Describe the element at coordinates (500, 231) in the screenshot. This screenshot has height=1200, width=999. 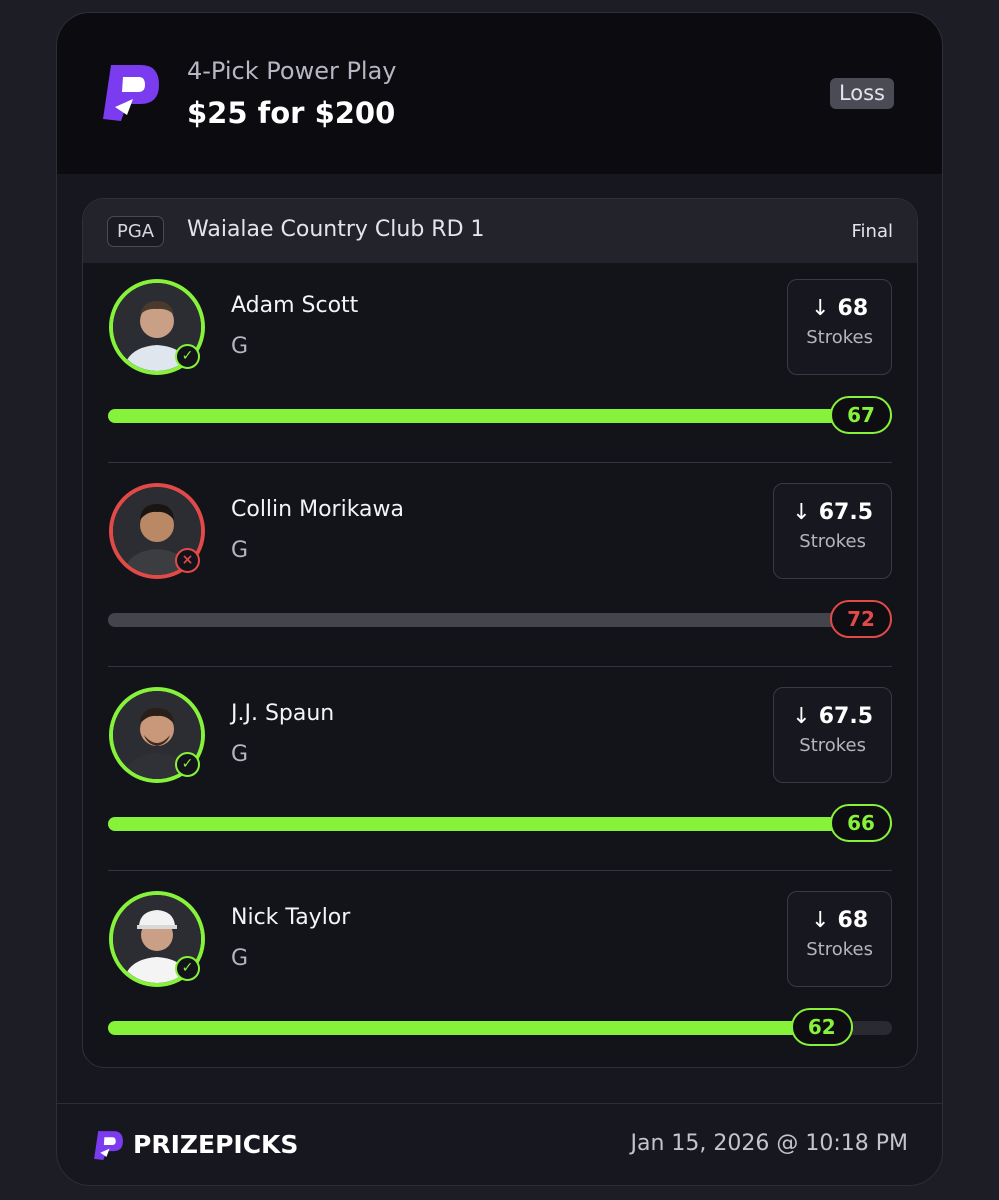
I see `event-header: PGA Waialae Country Club RD 1 Final` at that location.